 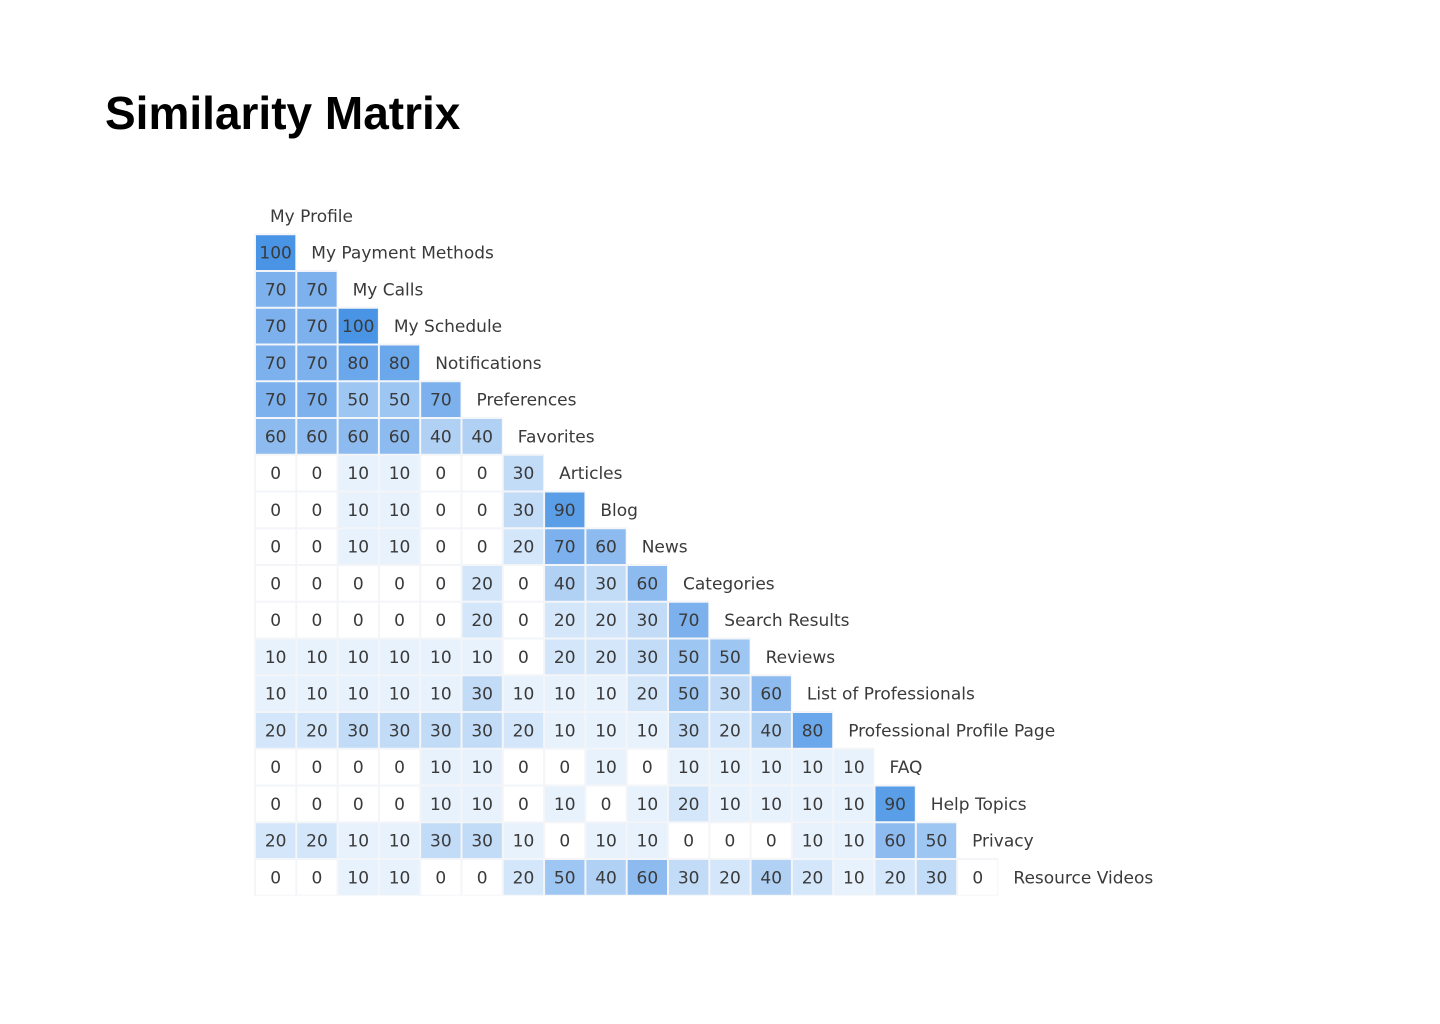 What do you see at coordinates (358, 327) in the screenshot?
I see `matrix-cell-value: 100` at bounding box center [358, 327].